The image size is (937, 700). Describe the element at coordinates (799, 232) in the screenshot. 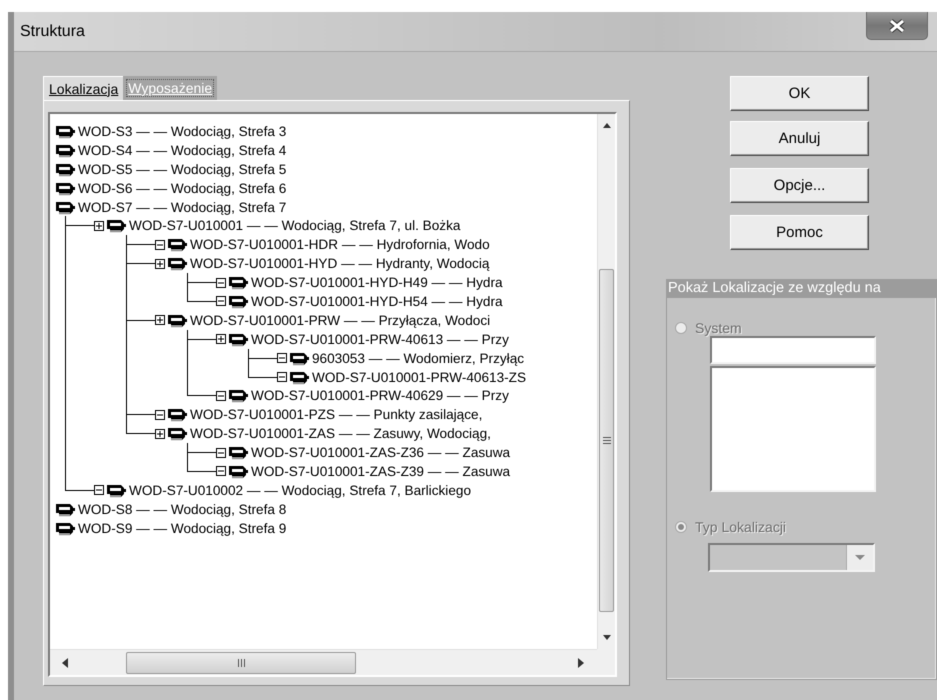

I see `dialog-button: Pomoc` at that location.